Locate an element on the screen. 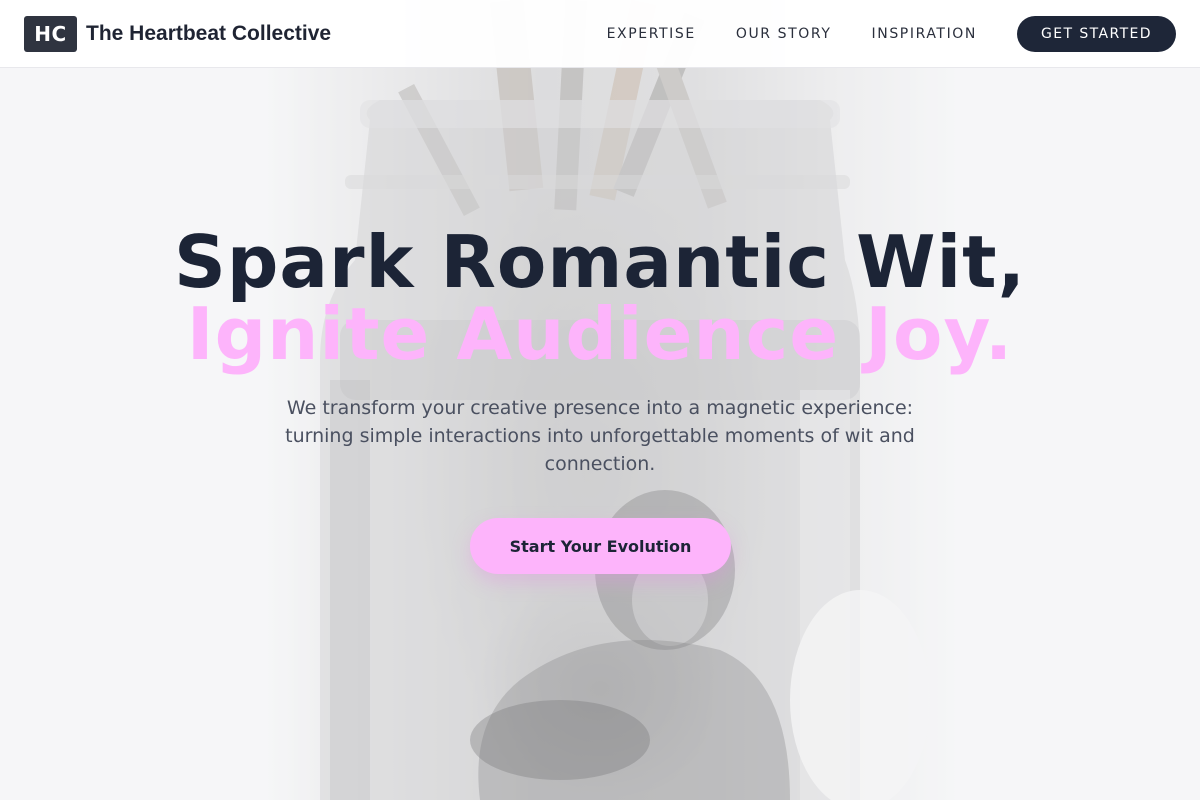 Image resolution: width=1200 pixels, height=800 pixels. hero-headline-line1: Spark Romantic Wit, is located at coordinates (600, 262).